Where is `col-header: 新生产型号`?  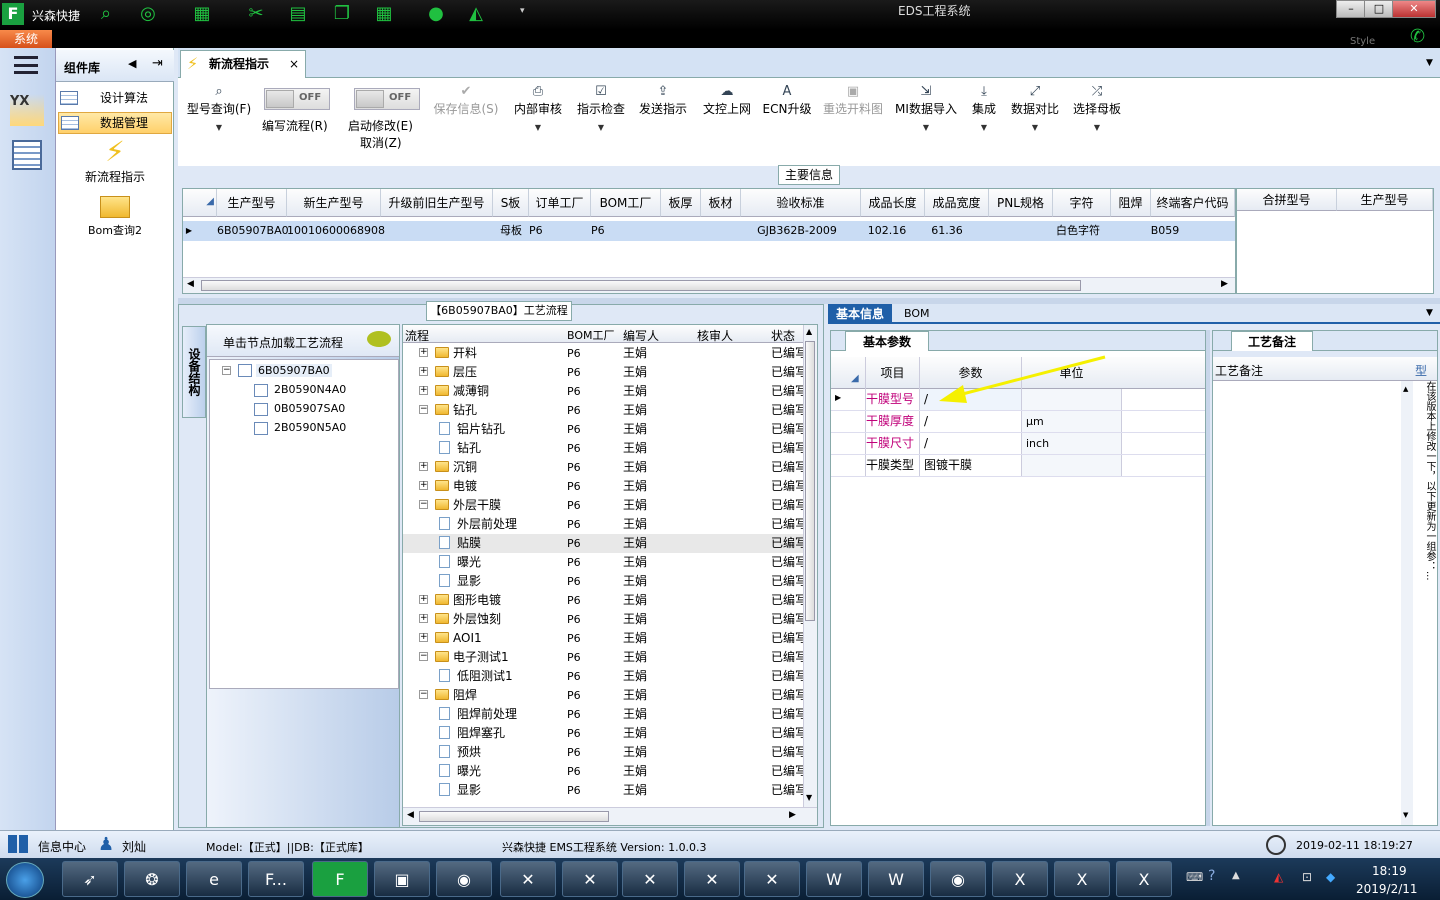 col-header: 新生产型号 is located at coordinates (334, 203).